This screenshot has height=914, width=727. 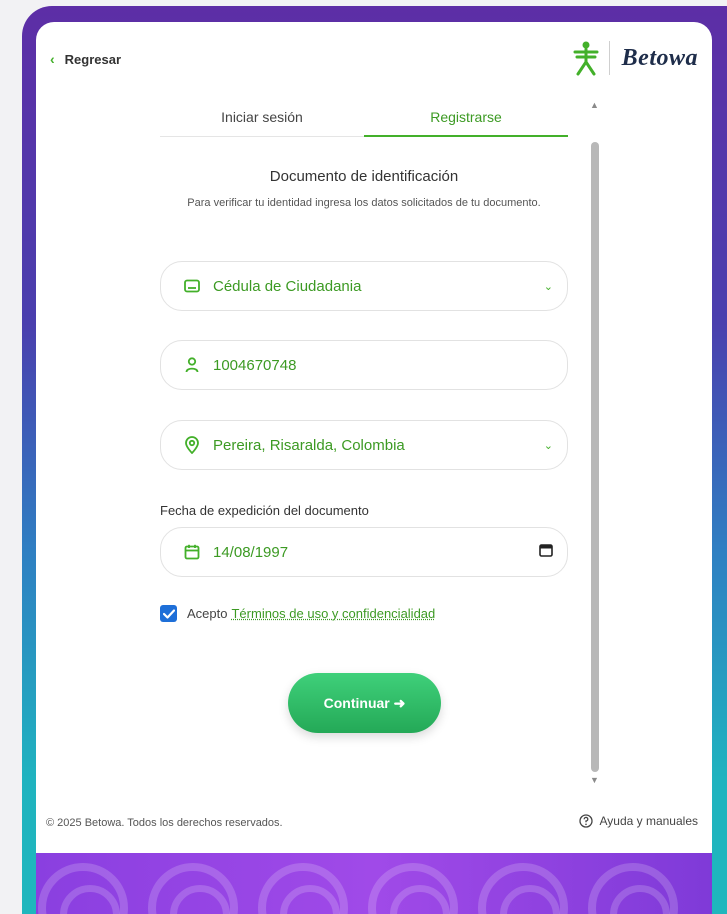 I want to click on auth-tabs: Iniciar sesión Registrarse, so click(x=364, y=117).